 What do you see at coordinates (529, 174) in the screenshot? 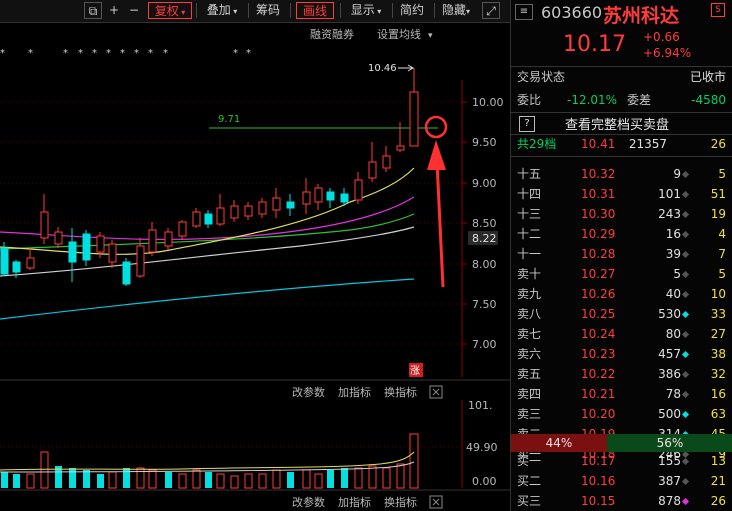
I see `level-label: 十五` at bounding box center [529, 174].